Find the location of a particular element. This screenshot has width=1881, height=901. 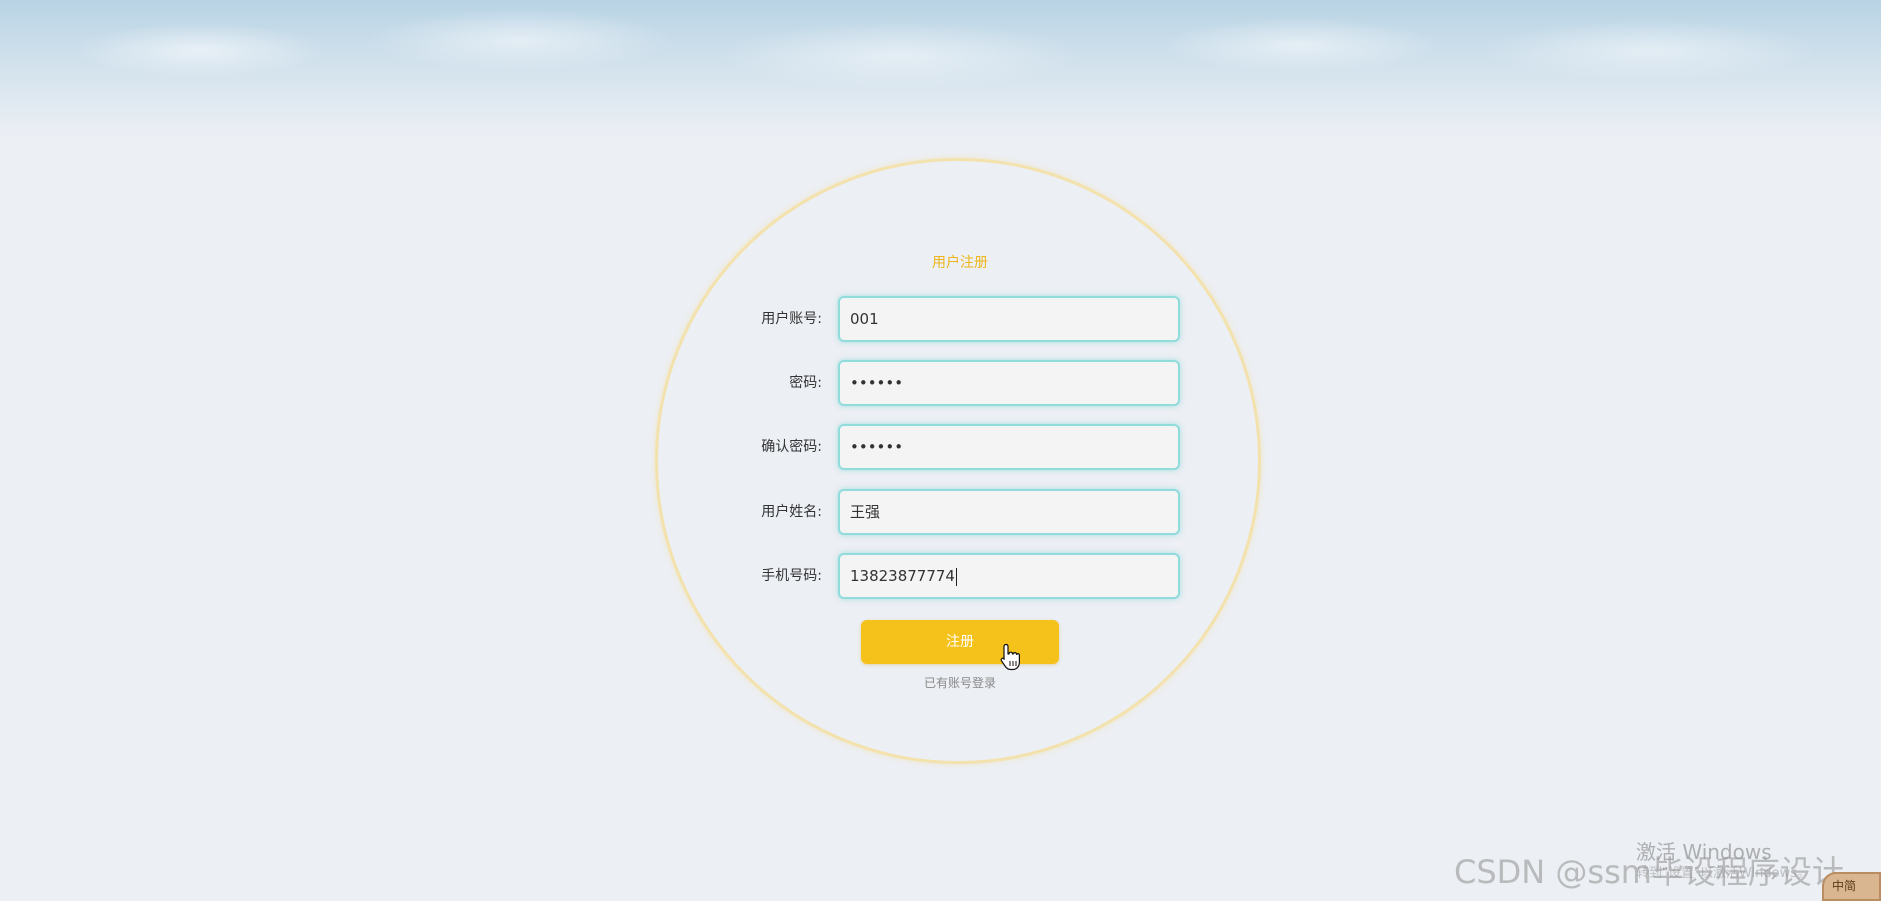

hand-pointer-icon is located at coordinates (1010, 657).